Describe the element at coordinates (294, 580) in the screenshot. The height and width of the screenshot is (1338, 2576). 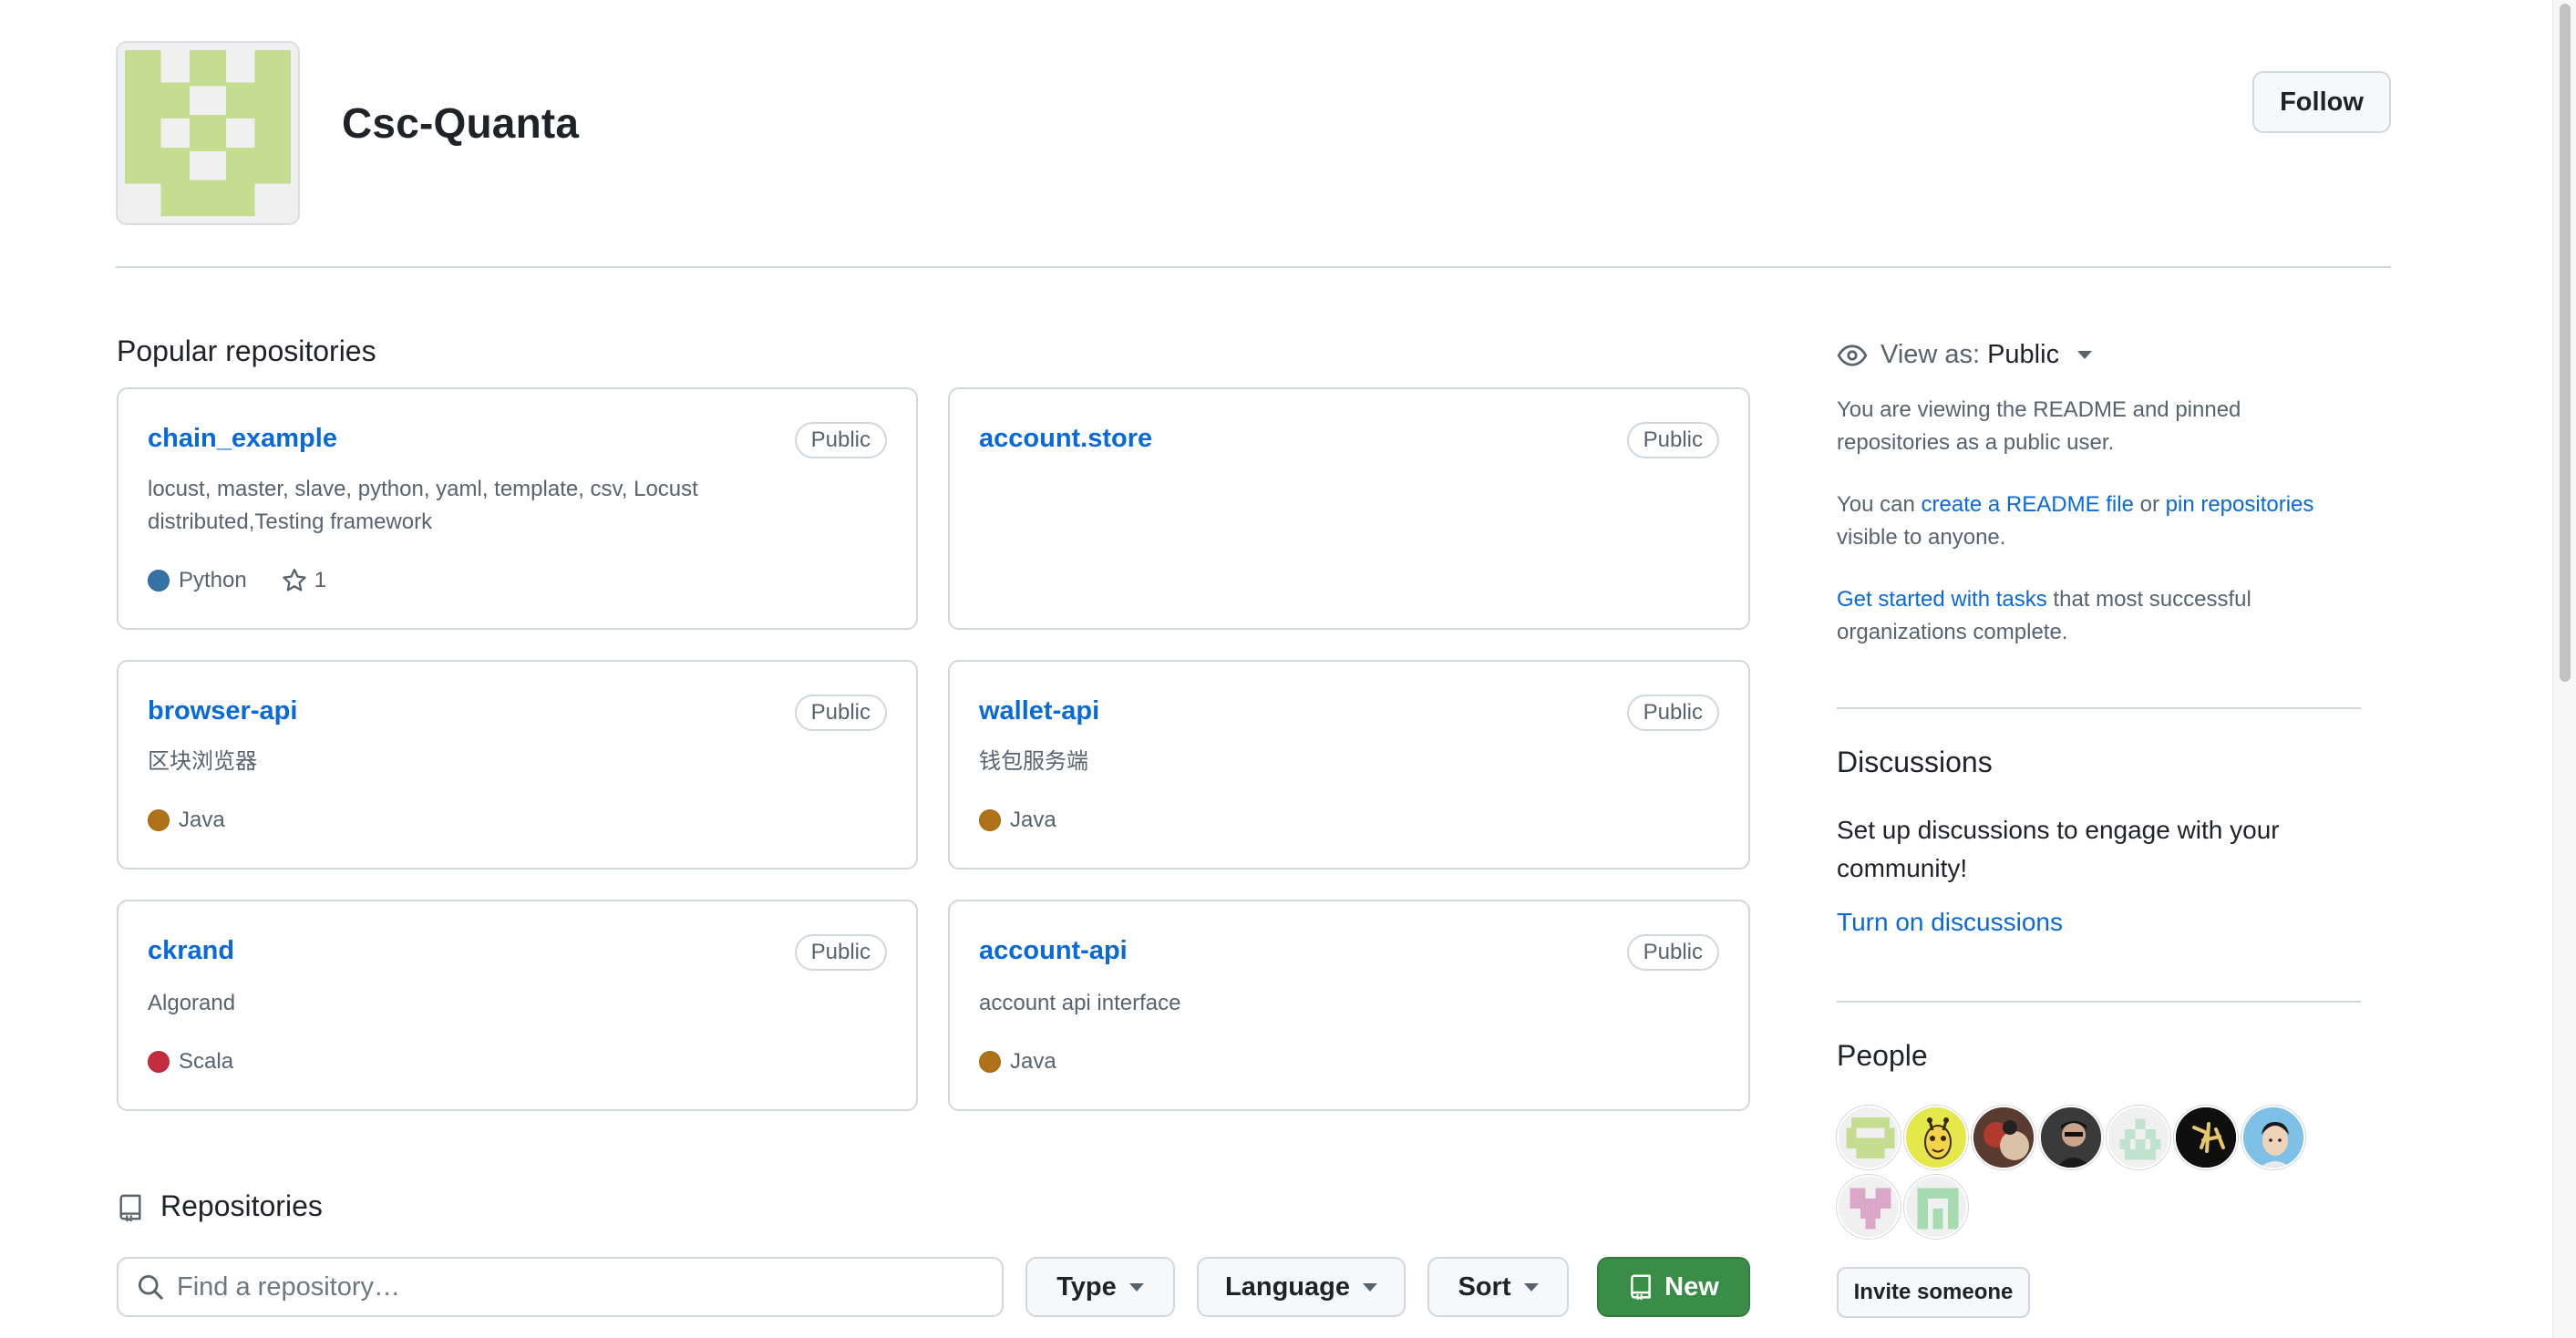
I see `star-icon` at that location.